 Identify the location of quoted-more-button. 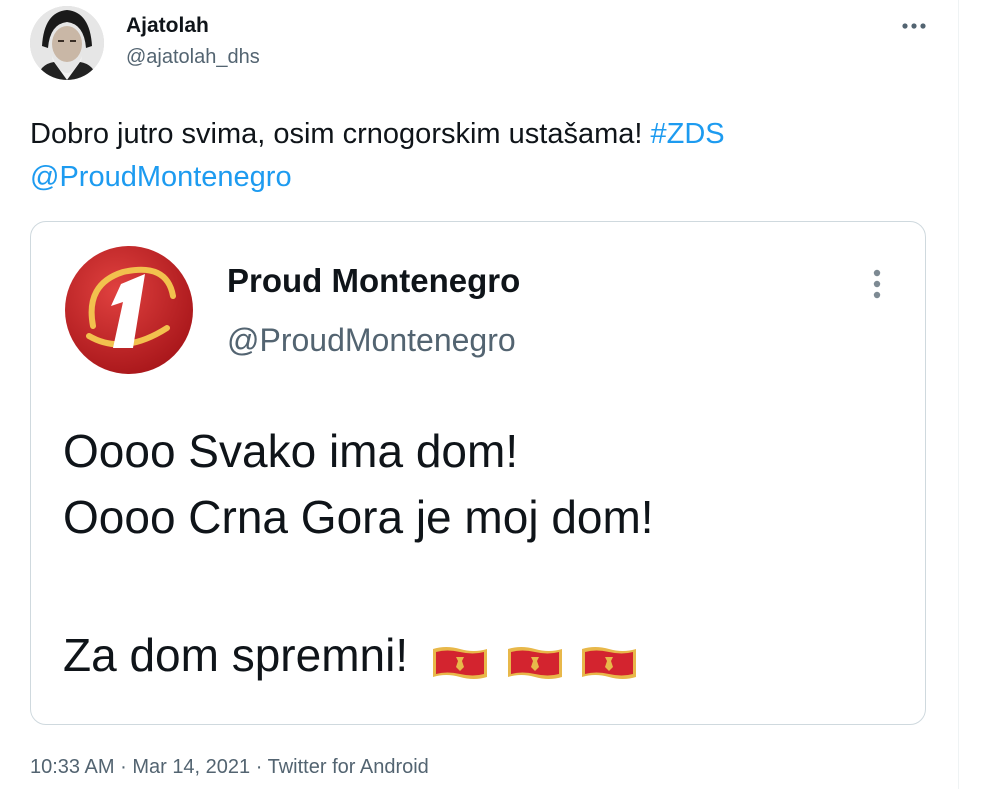
(877, 284).